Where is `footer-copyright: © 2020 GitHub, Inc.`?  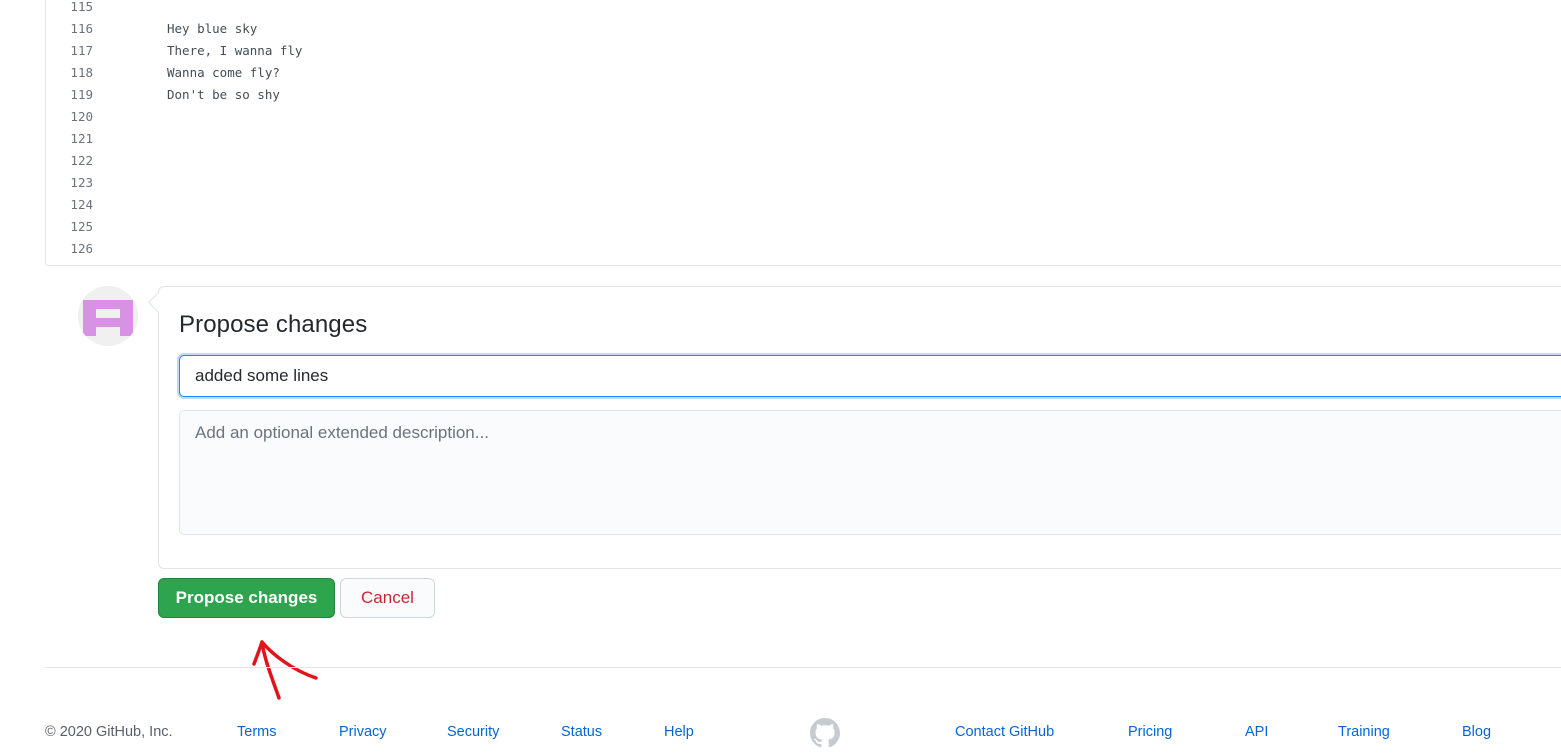
footer-copyright: © 2020 GitHub, Inc. is located at coordinates (109, 732).